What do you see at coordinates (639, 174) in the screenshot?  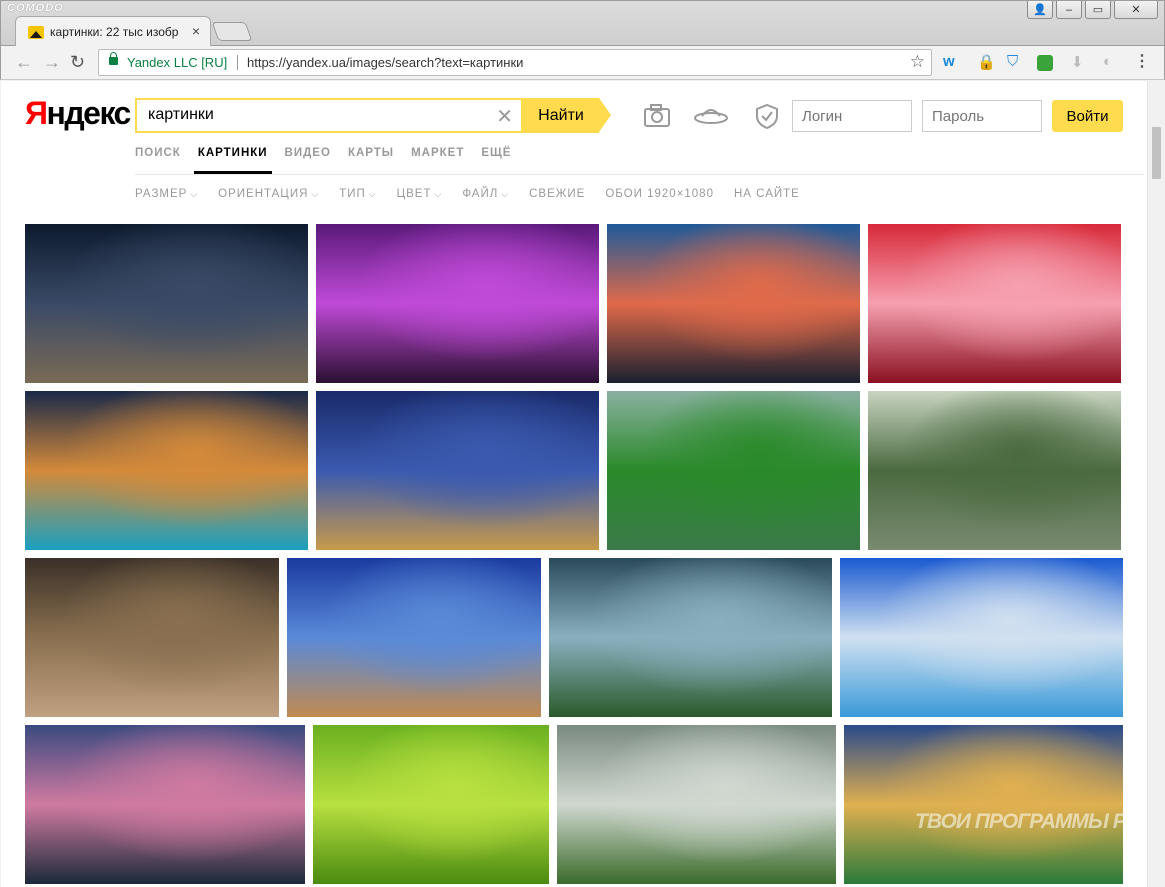 I see `header-divider` at bounding box center [639, 174].